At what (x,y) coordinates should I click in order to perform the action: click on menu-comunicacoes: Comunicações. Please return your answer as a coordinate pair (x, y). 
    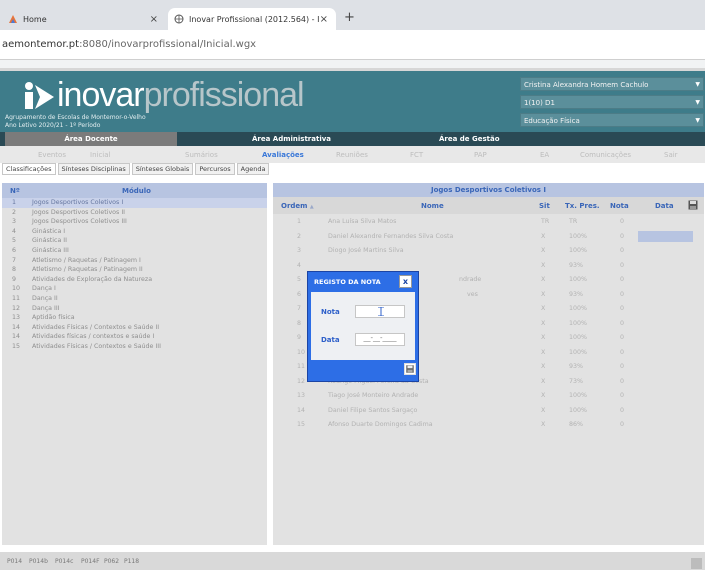
    Looking at the image, I should click on (605, 155).